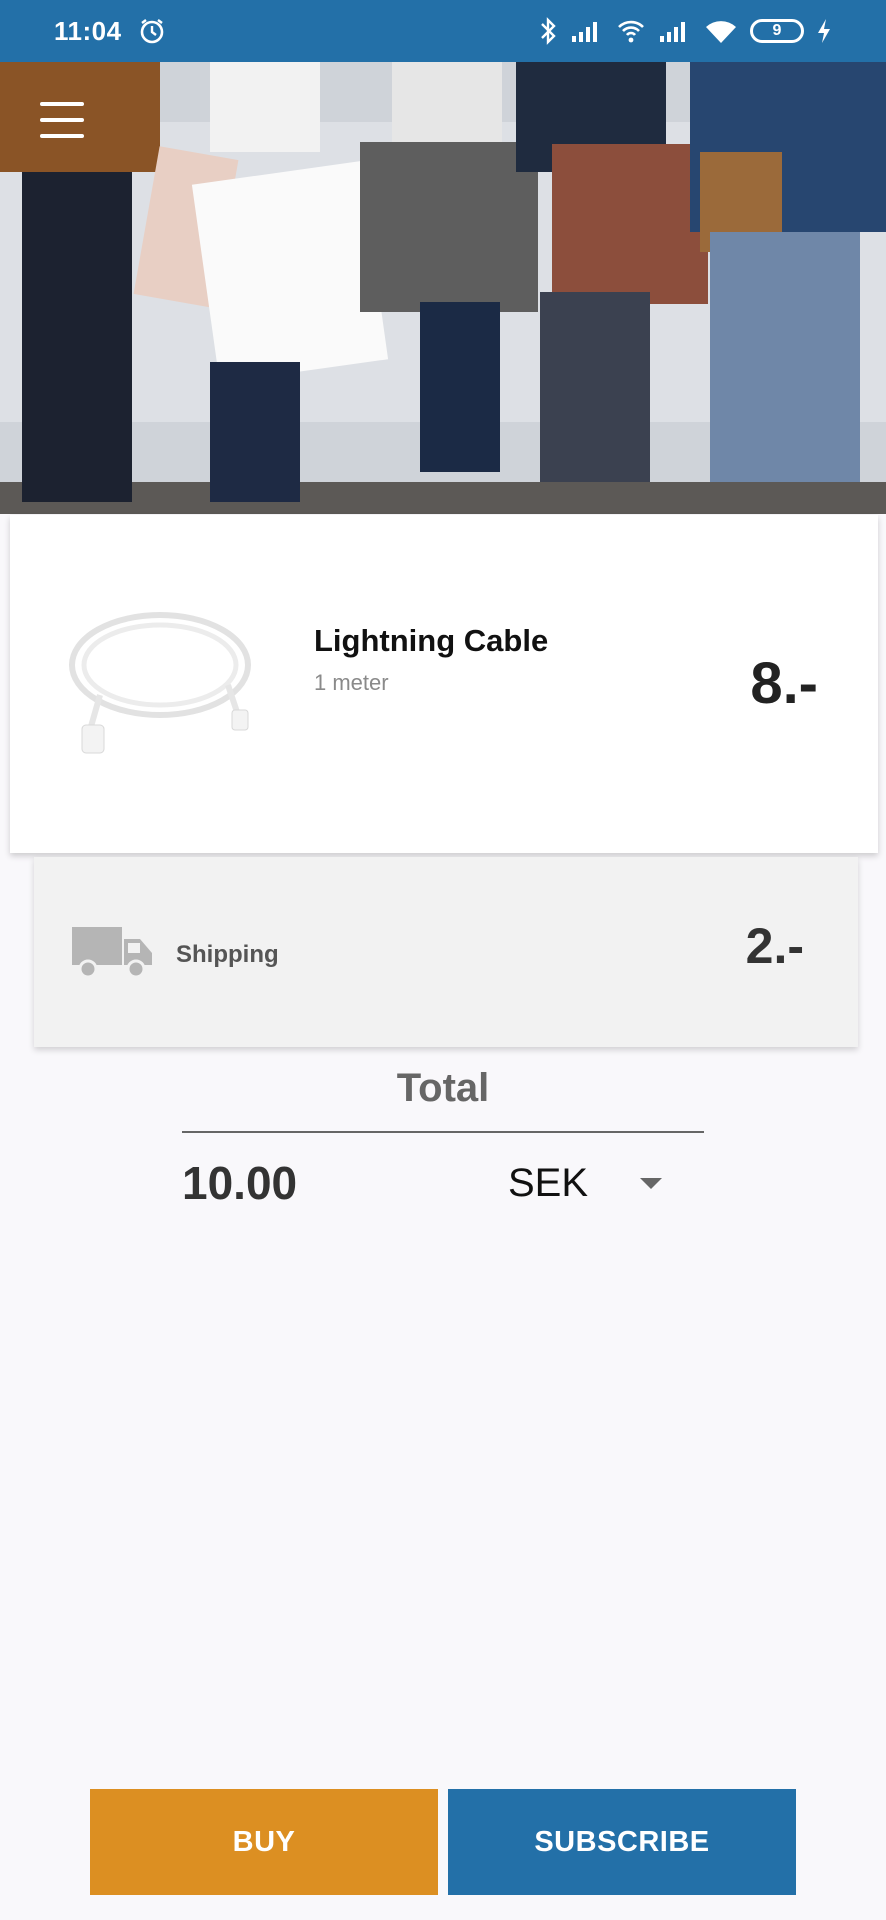 This screenshot has width=886, height=1920. I want to click on status-icons: 9, so click(685, 31).